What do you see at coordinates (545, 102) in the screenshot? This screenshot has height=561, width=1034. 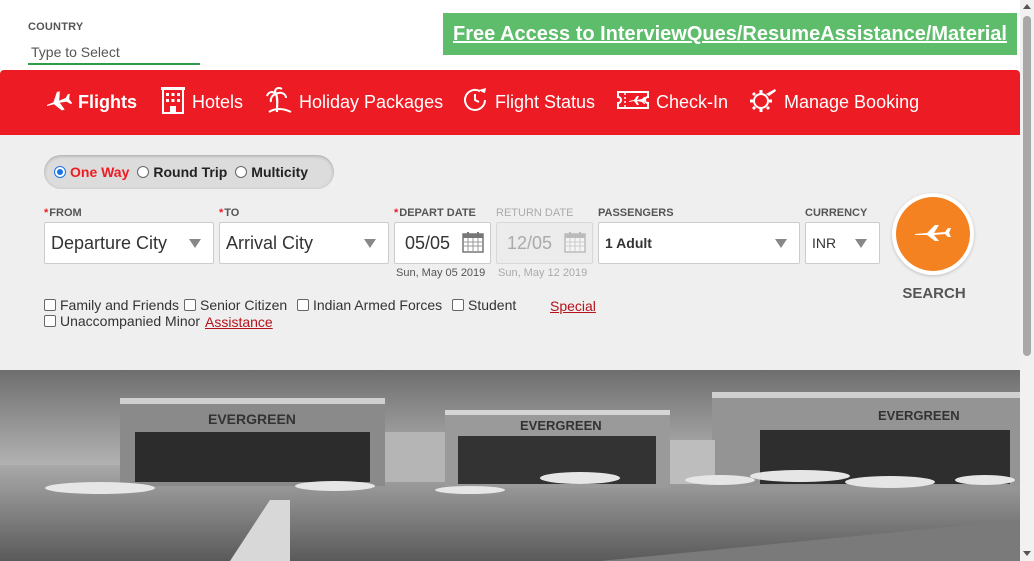 I see `nav-label-flight-status: Flight Status` at bounding box center [545, 102].